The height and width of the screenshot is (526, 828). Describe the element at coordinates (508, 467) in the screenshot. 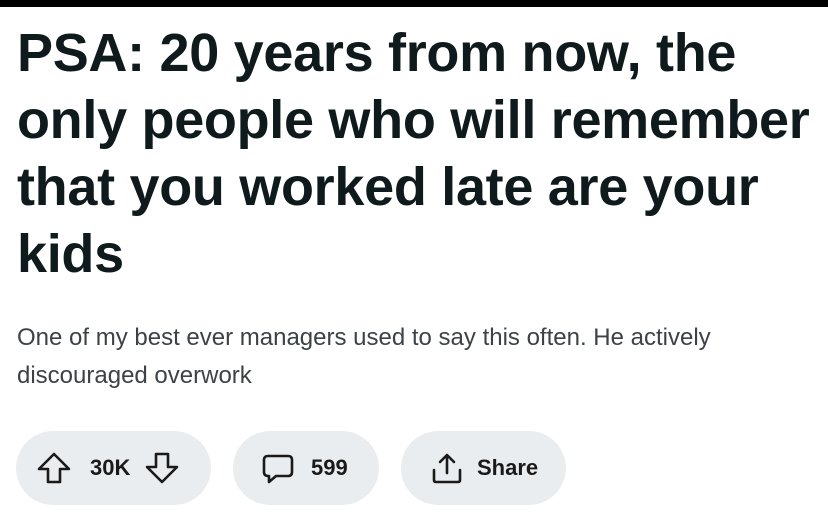

I see `share-label: Share` at that location.